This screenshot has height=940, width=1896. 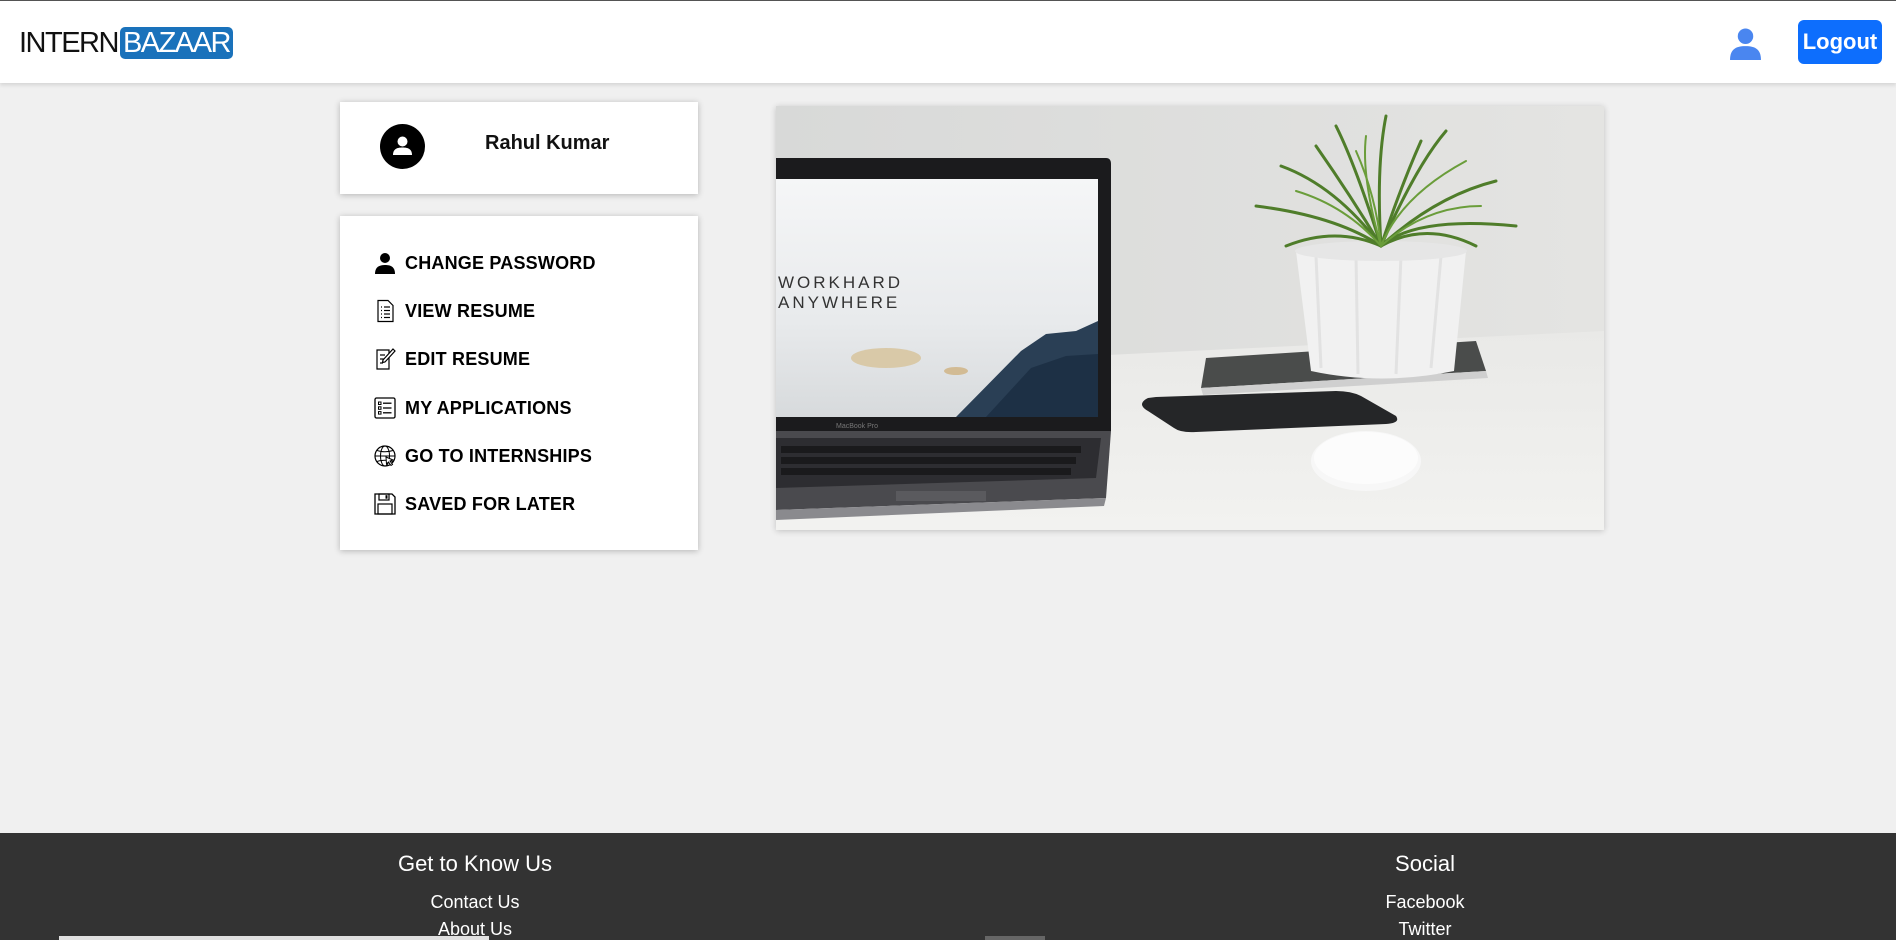 What do you see at coordinates (490, 503) in the screenshot?
I see `menu-item-label: SAVED FOR LATER` at bounding box center [490, 503].